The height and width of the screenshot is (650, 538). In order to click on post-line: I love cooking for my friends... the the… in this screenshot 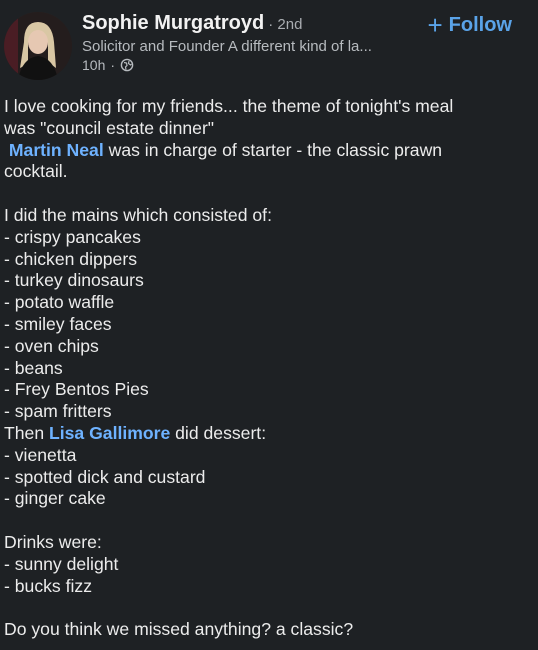, I will do `click(229, 106)`.